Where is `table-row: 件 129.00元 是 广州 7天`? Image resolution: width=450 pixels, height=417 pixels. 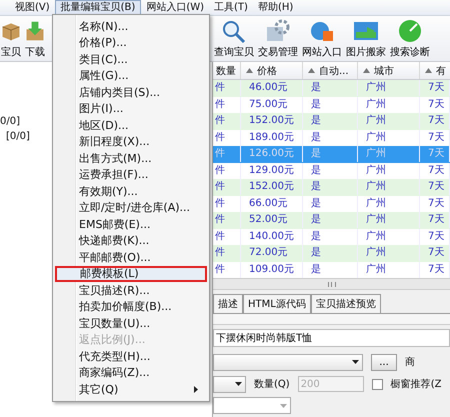
table-row: 件 129.00元 是 广州 7天 is located at coordinates (331, 170).